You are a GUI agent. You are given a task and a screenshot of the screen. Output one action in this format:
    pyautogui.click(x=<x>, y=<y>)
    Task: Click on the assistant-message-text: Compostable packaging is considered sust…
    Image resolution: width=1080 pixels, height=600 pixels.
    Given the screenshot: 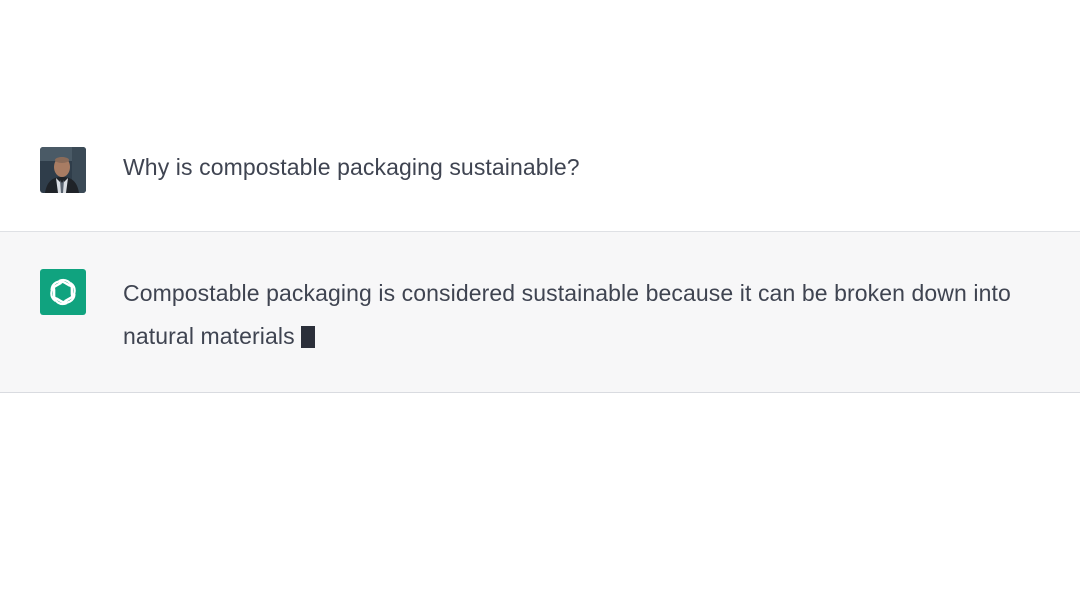 What is the action you would take?
    pyautogui.click(x=595, y=315)
    